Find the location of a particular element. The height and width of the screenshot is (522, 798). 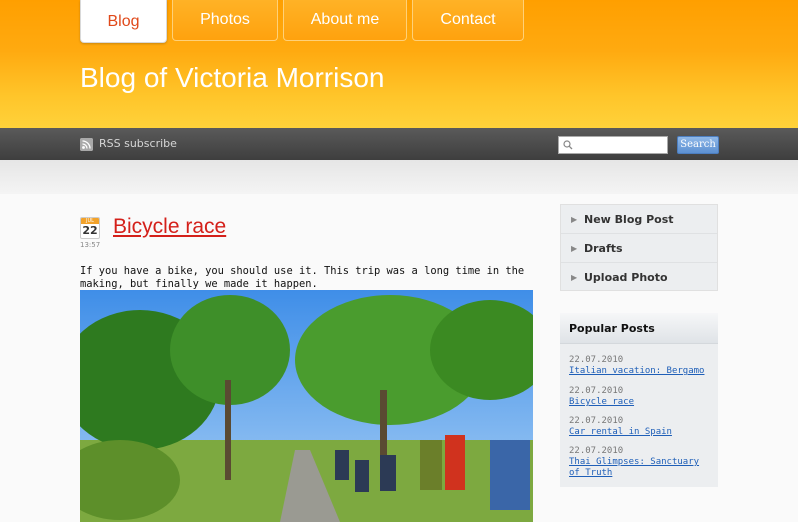

search-icon is located at coordinates (568, 145).